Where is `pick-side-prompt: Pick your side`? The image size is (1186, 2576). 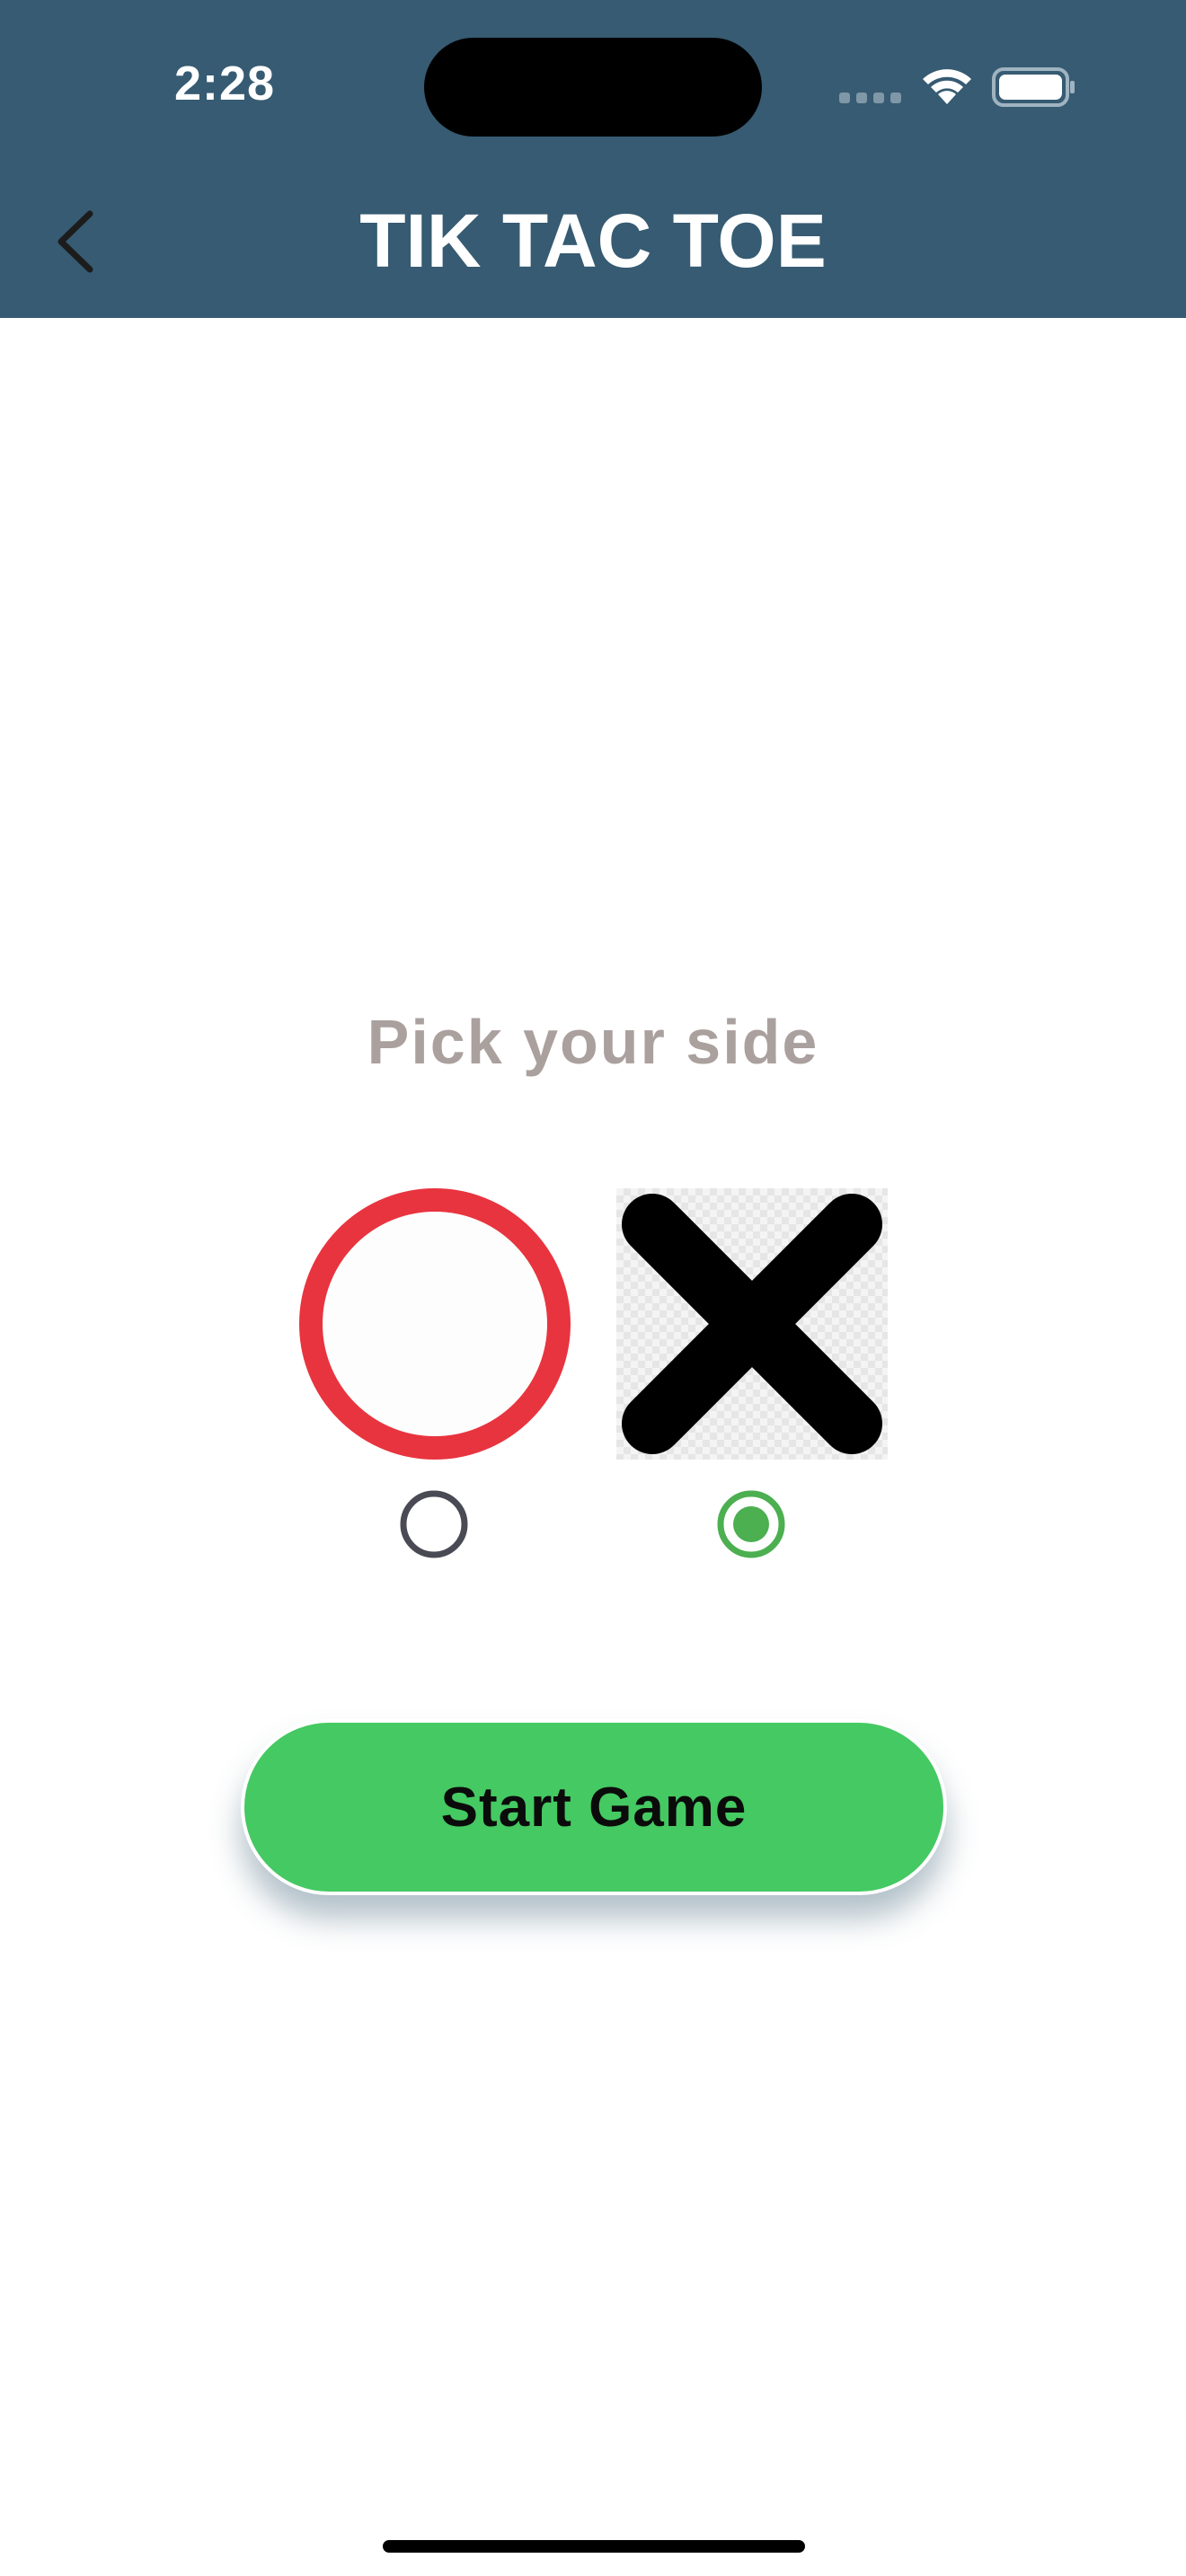
pick-side-prompt: Pick your side is located at coordinates (593, 1042).